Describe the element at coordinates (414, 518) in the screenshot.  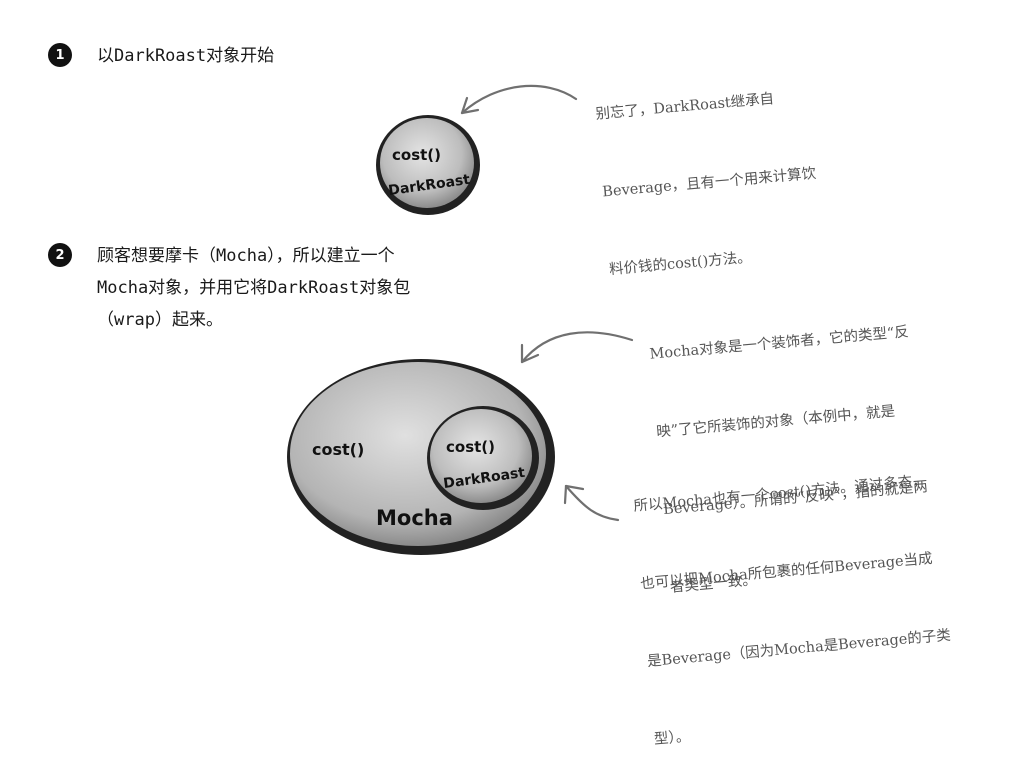
I see `mocha-name-label: Mocha` at that location.